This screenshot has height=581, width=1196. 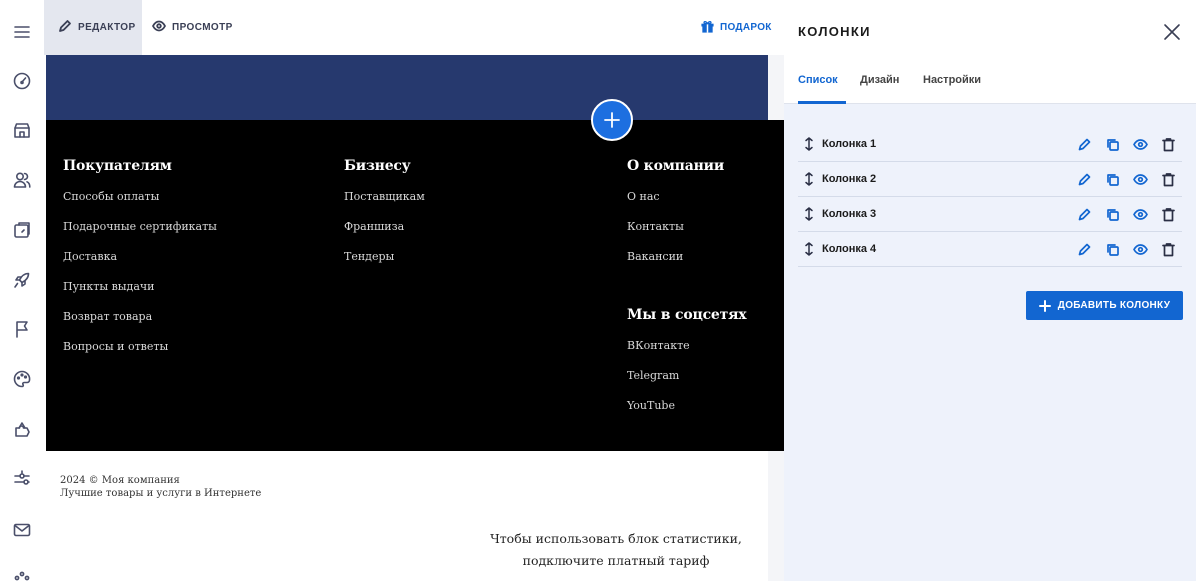 I want to click on copyright-line: 2024 © Моя компания, so click(x=120, y=480).